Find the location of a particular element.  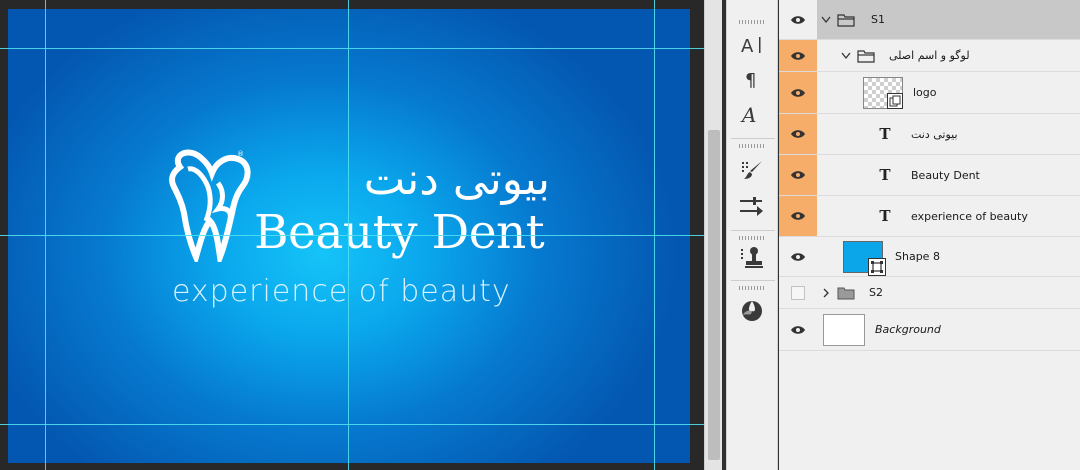

layer-s2-body: S2 is located at coordinates (948, 292).